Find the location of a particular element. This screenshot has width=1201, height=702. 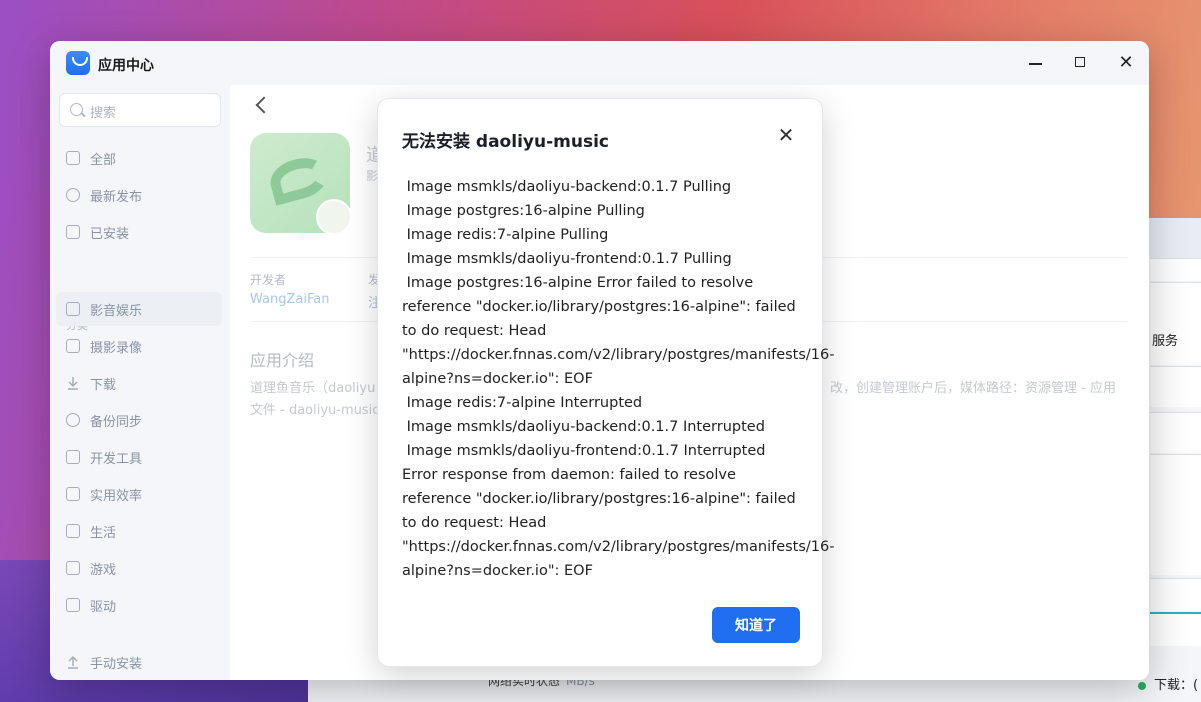

dialog-title: 无法安装 daoliyu-music is located at coordinates (505, 142).